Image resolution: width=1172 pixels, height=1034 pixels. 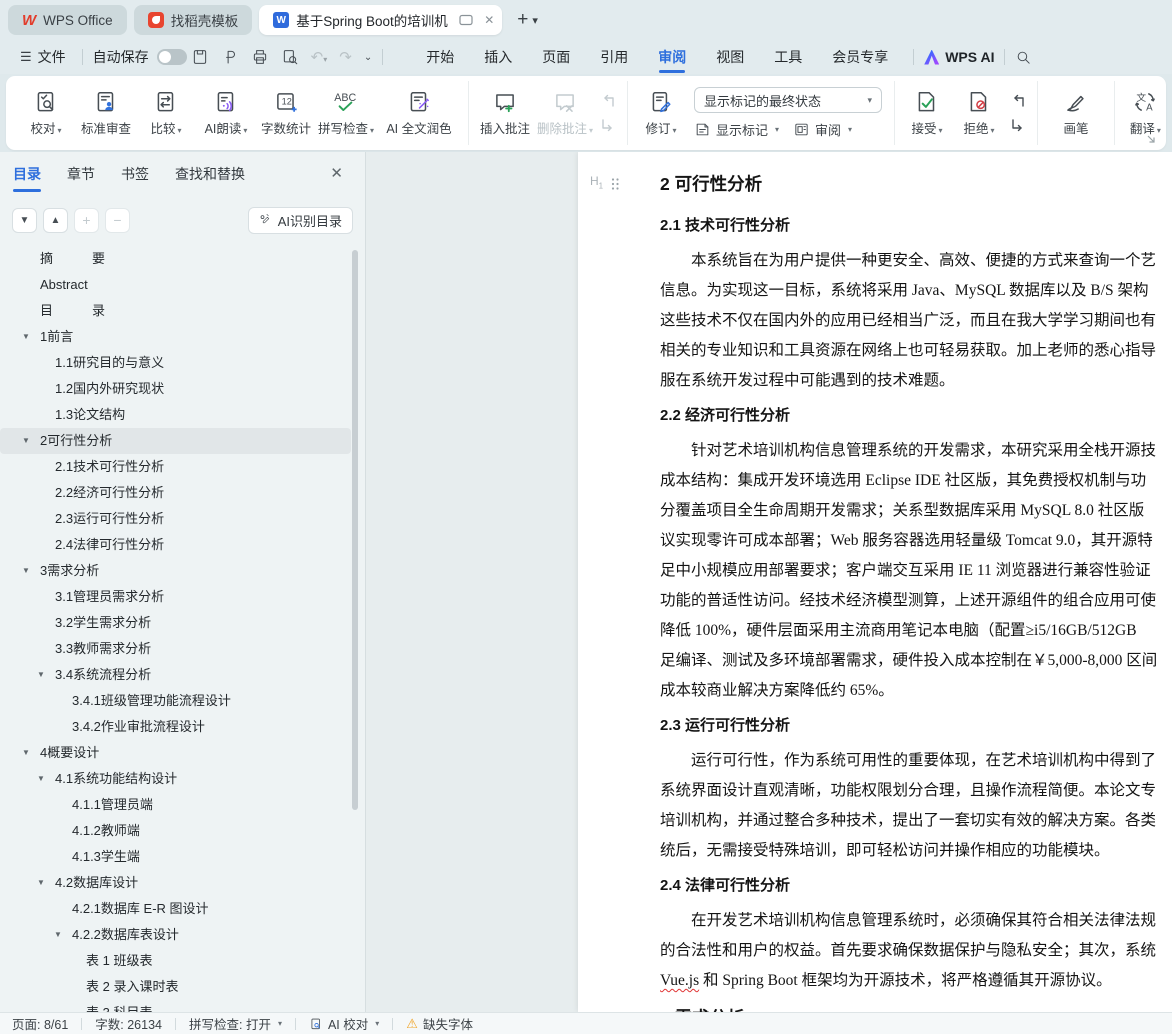 What do you see at coordinates (672, 57) in the screenshot?
I see `menu-tab-审阅: 审阅` at bounding box center [672, 57].